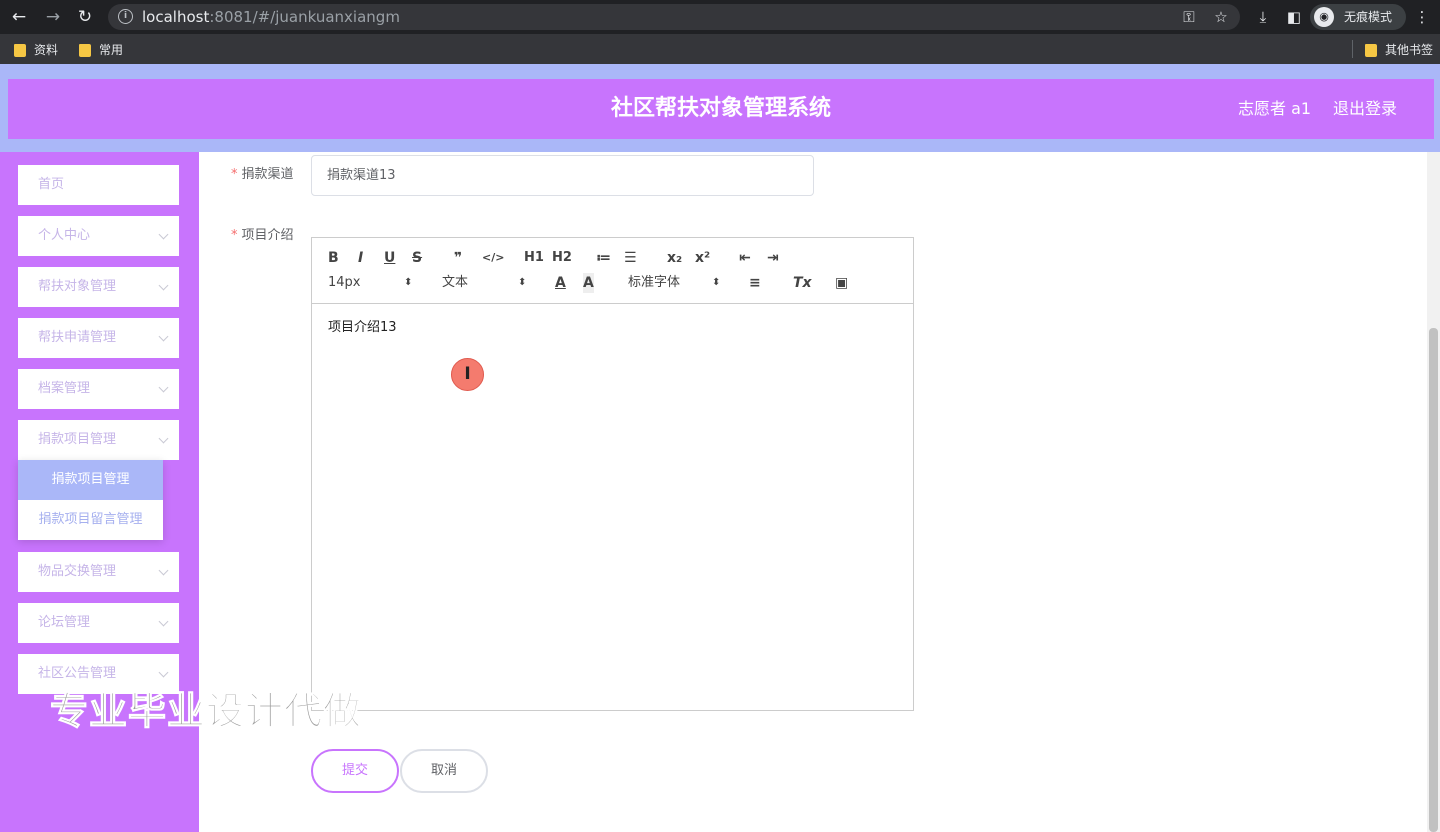  I want to click on star-icon: ☆, so click(1221, 17).